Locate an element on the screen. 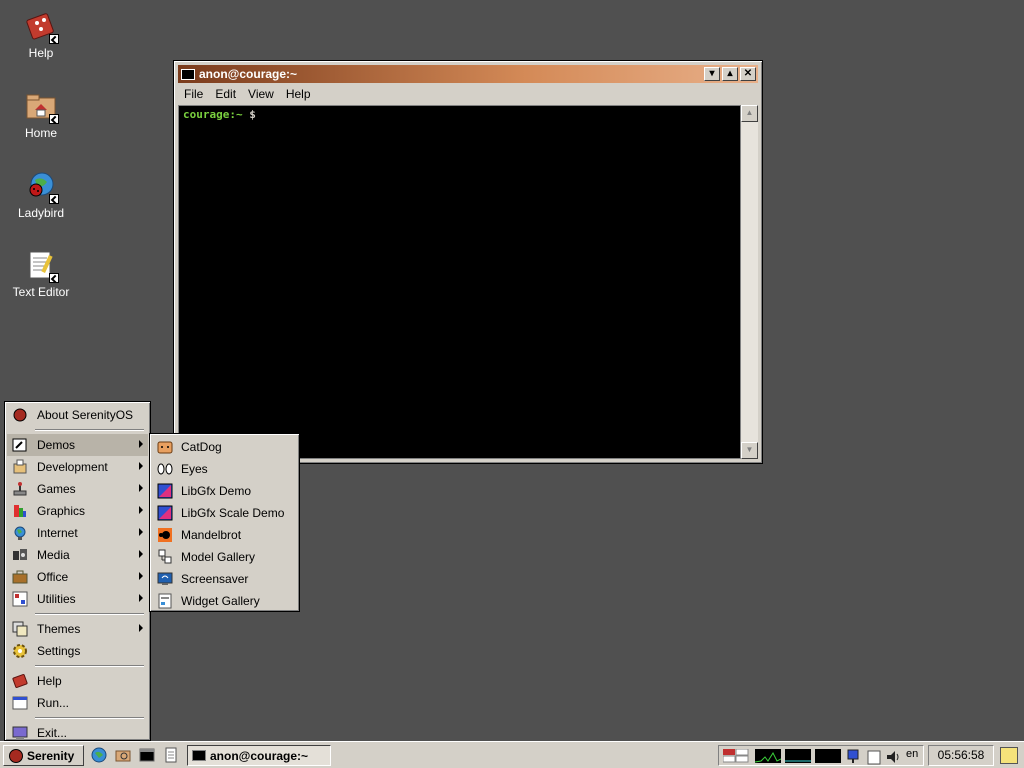 The width and height of the screenshot is (1024, 768). menu-item-label: Mandelbrot is located at coordinates (211, 535).